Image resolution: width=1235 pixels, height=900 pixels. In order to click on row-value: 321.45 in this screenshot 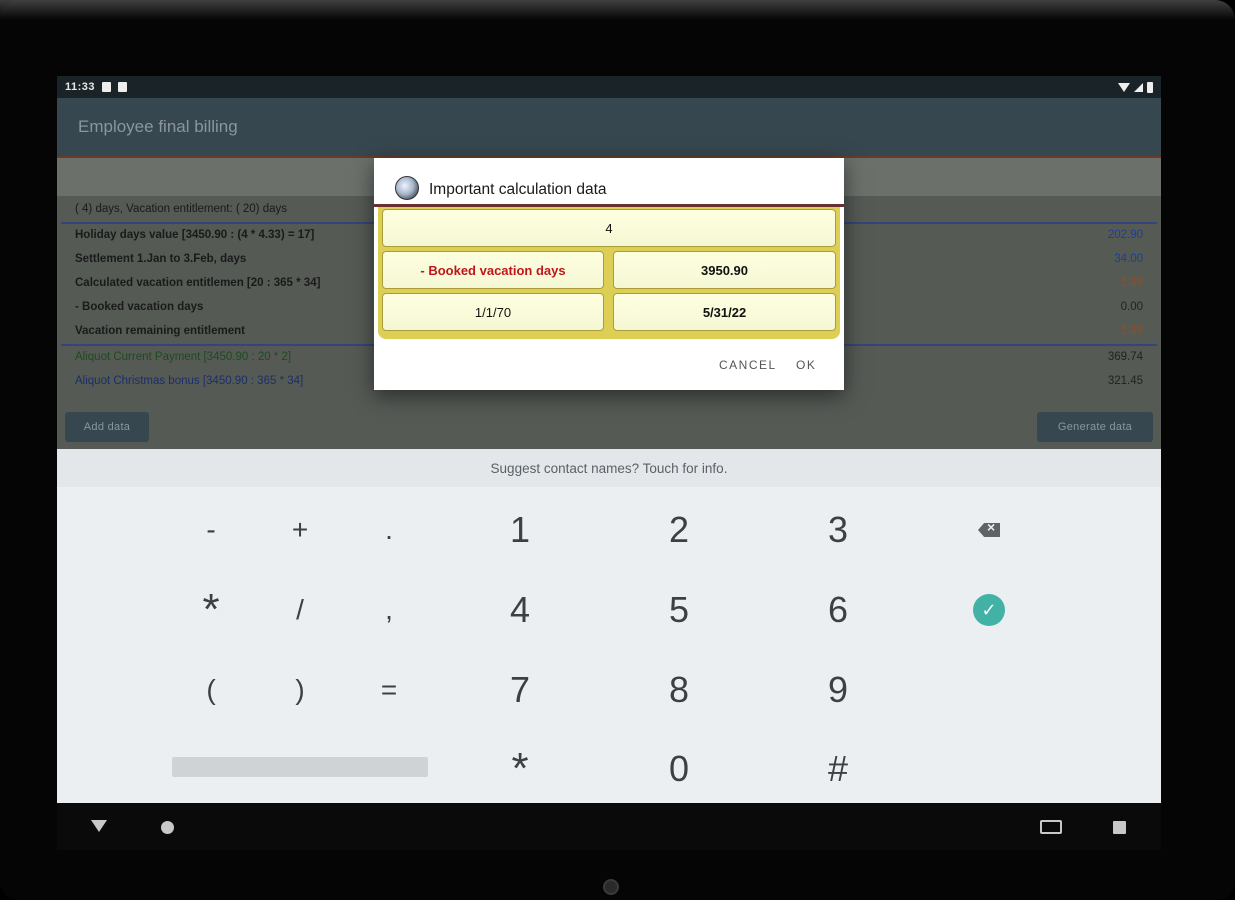, I will do `click(1125, 381)`.